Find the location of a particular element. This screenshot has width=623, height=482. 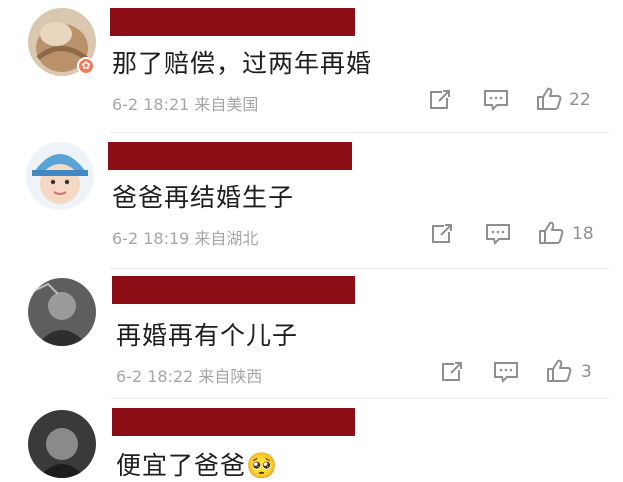

comment-meta: 6-2 18:19 来自湖北 is located at coordinates (185, 237).